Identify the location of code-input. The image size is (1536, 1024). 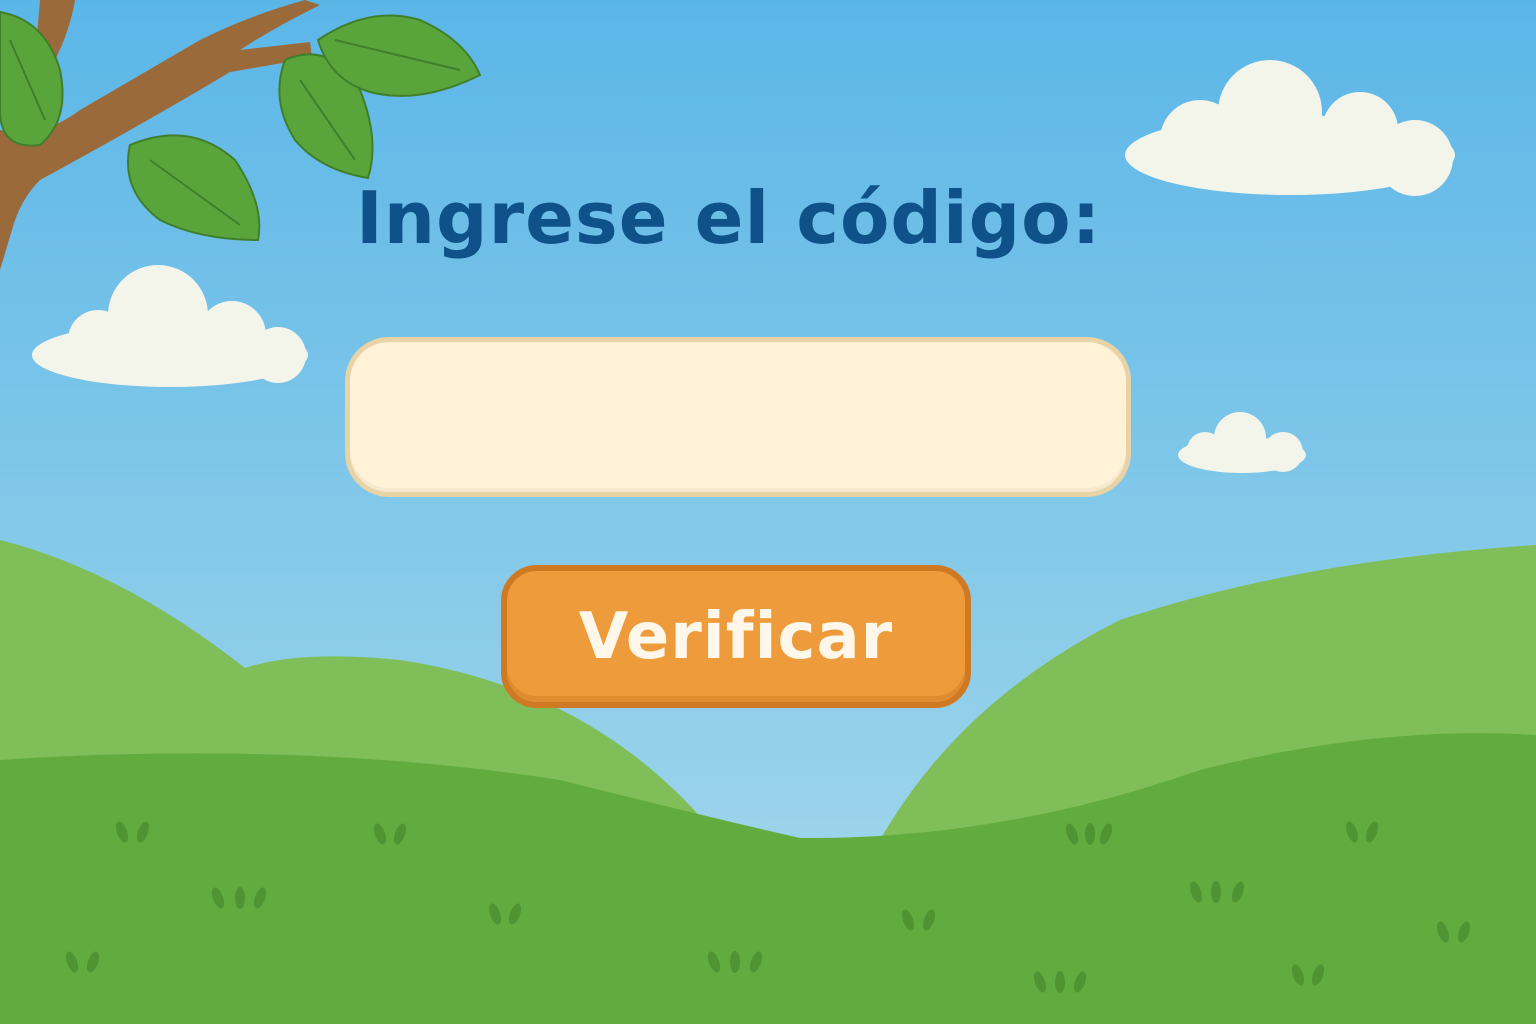
(738, 417).